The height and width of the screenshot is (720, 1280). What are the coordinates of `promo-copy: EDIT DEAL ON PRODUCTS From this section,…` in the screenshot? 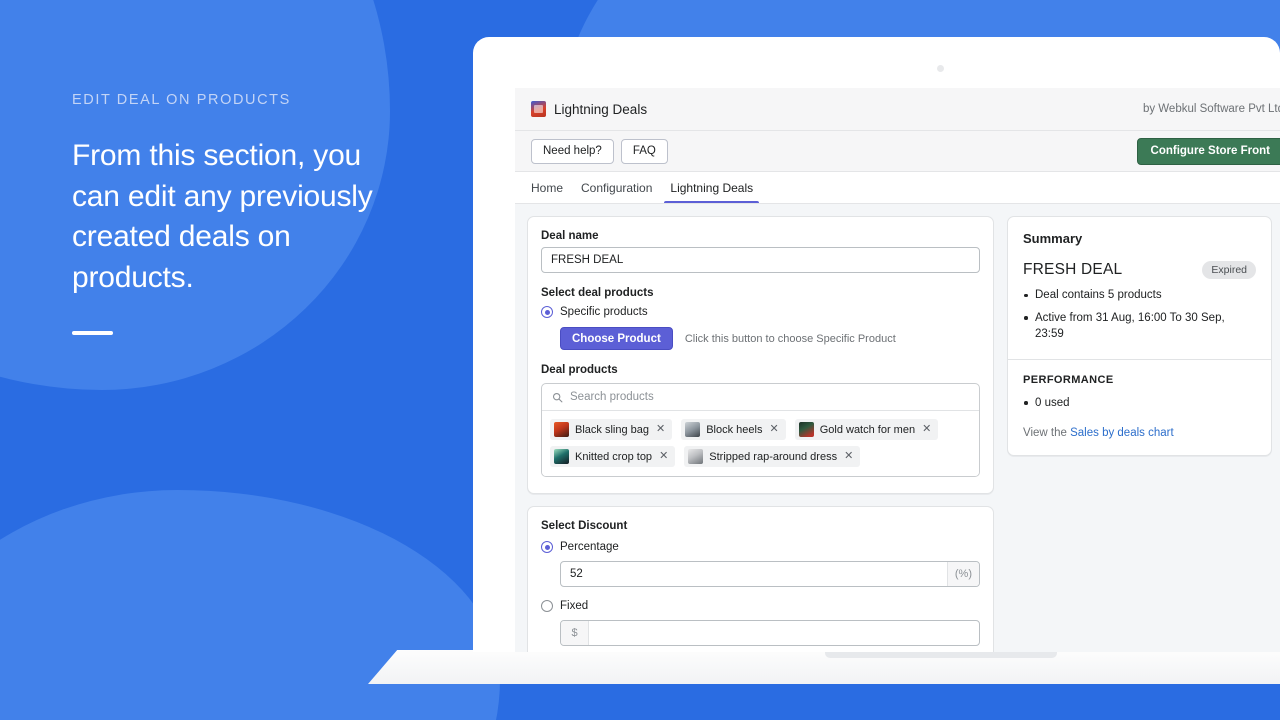 It's located at (242, 213).